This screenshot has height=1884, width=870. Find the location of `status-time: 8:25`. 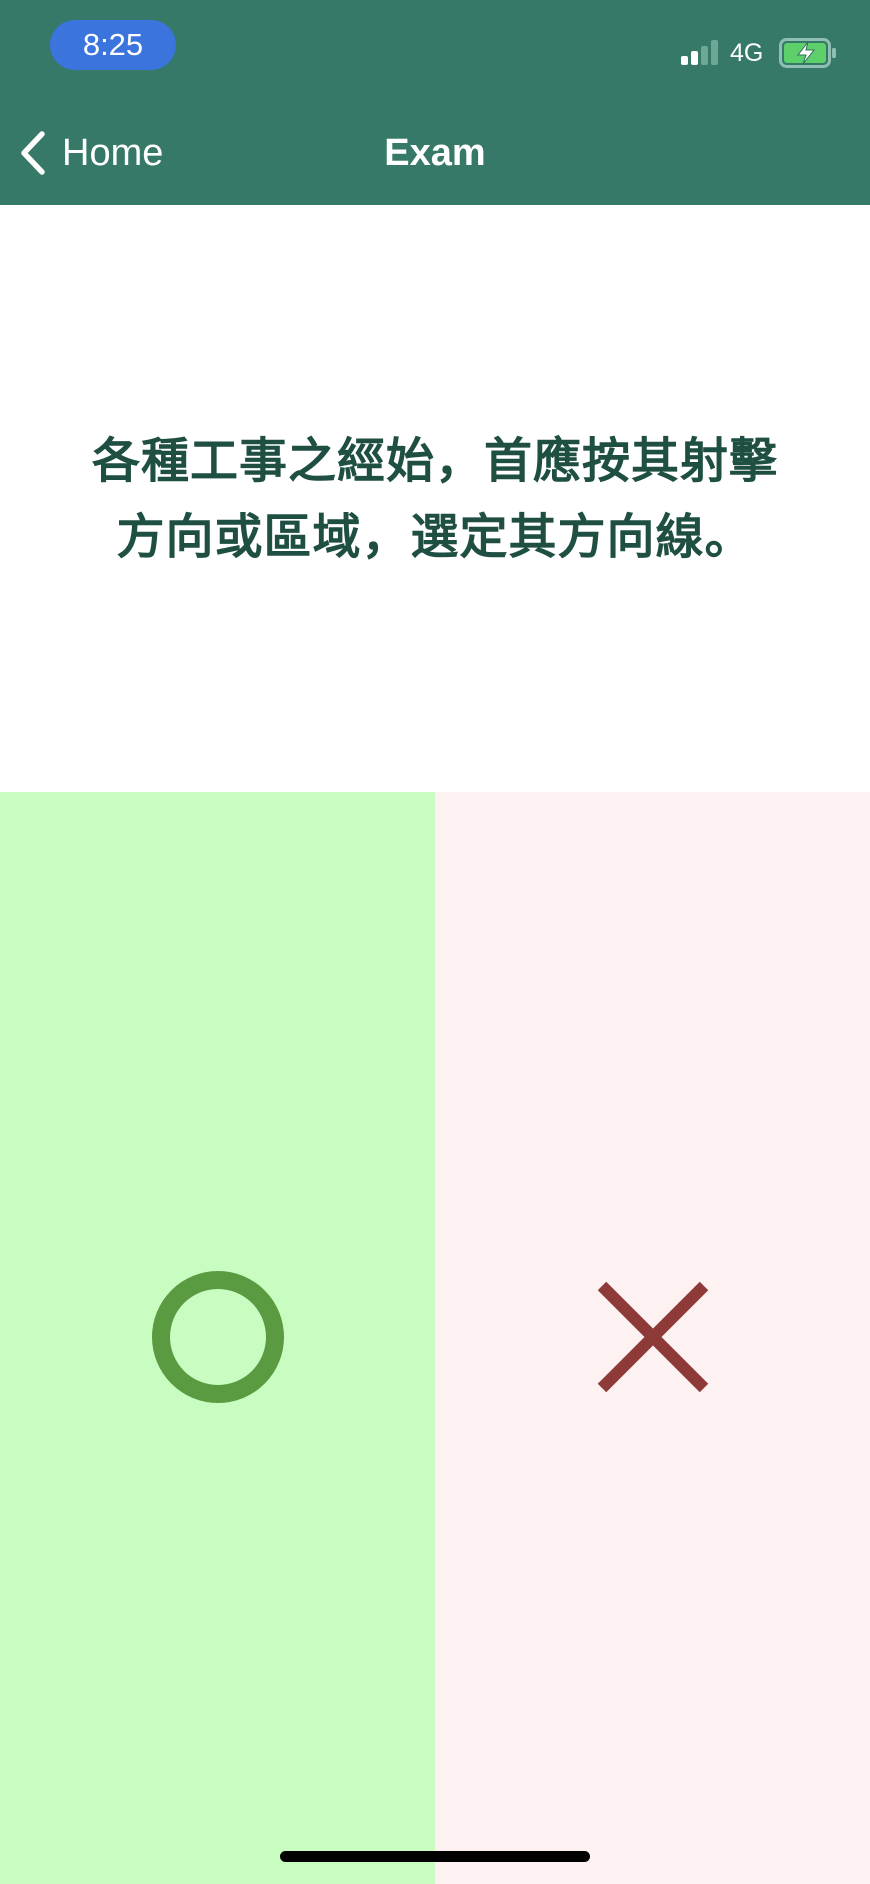

status-time: 8:25 is located at coordinates (113, 45).